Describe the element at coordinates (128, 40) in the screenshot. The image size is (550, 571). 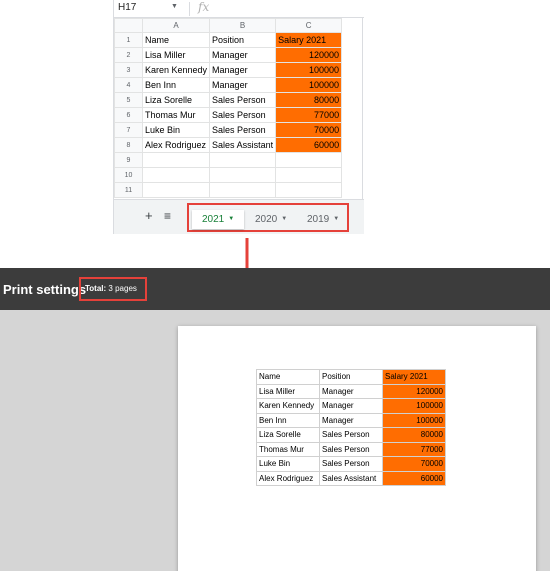
I see `row-header: 1` at that location.